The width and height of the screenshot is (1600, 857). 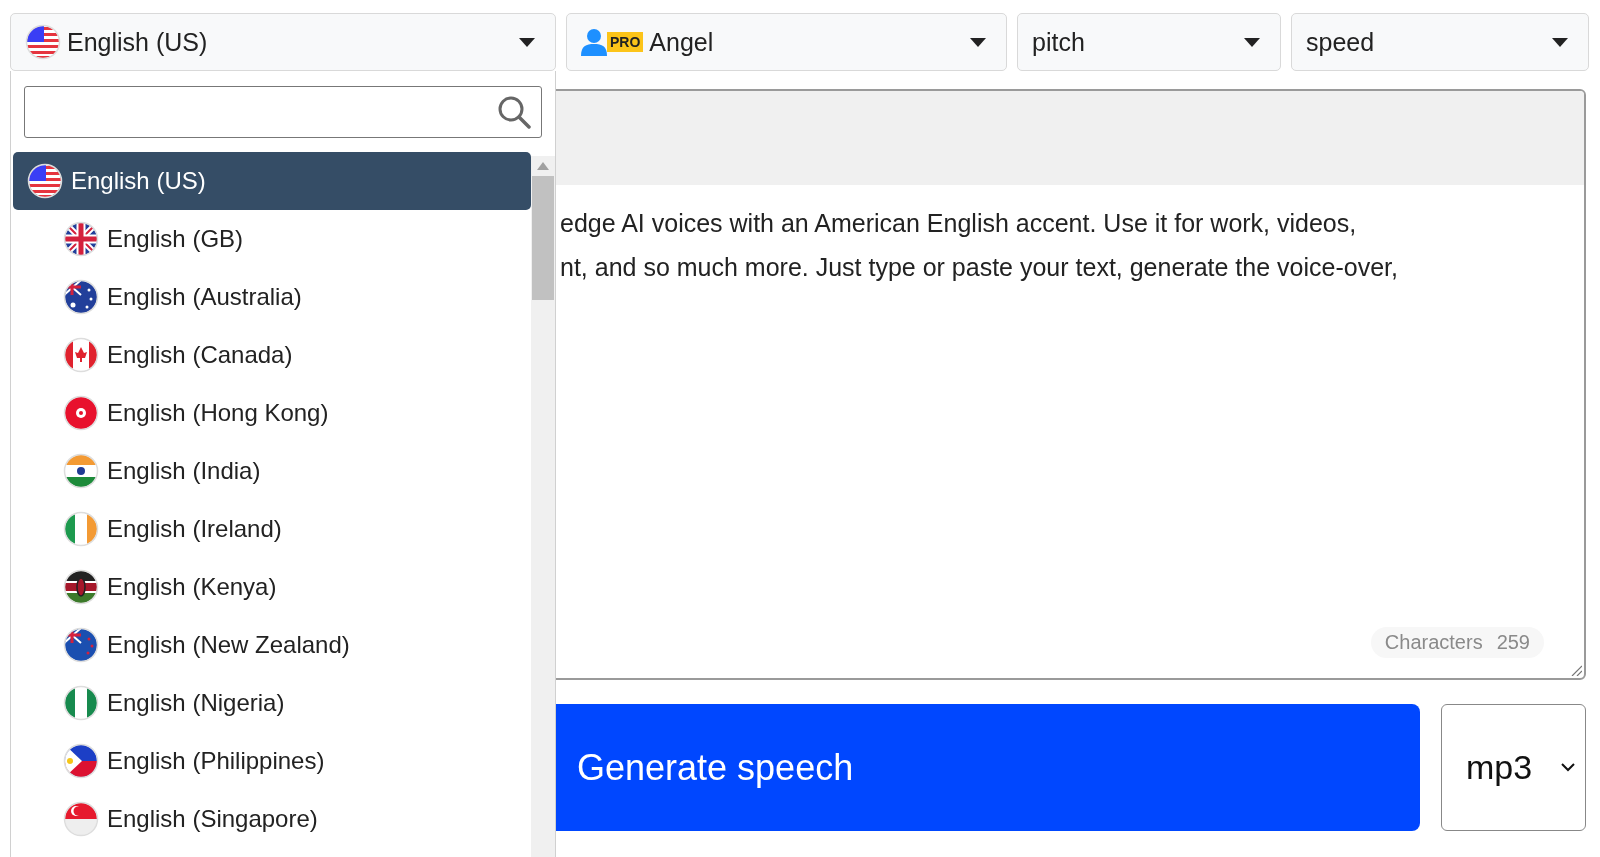 I want to click on language-option: English (Singapore), so click(x=272, y=819).